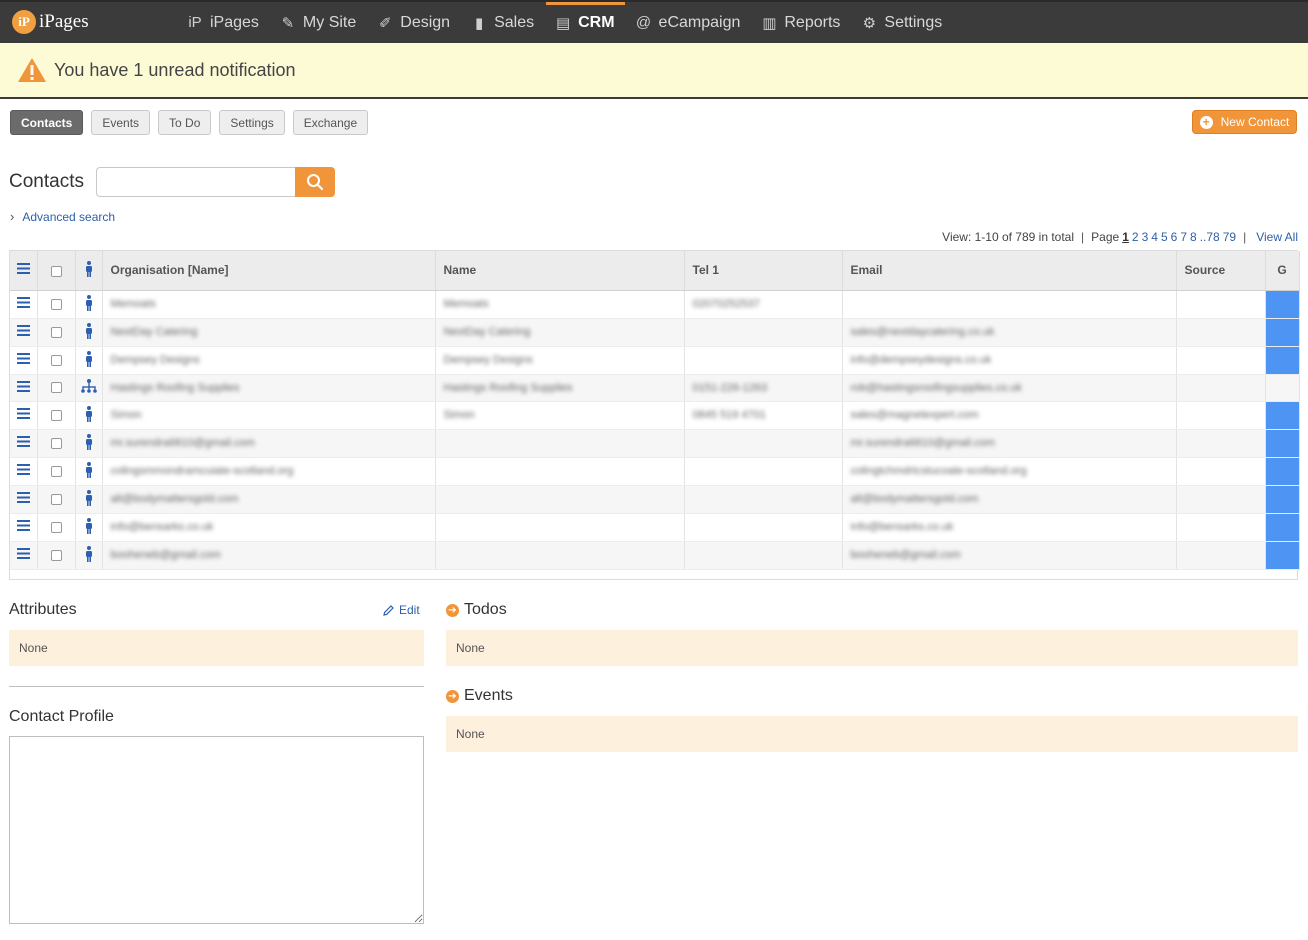  What do you see at coordinates (1125, 237) in the screenshot?
I see `page-link: 1` at bounding box center [1125, 237].